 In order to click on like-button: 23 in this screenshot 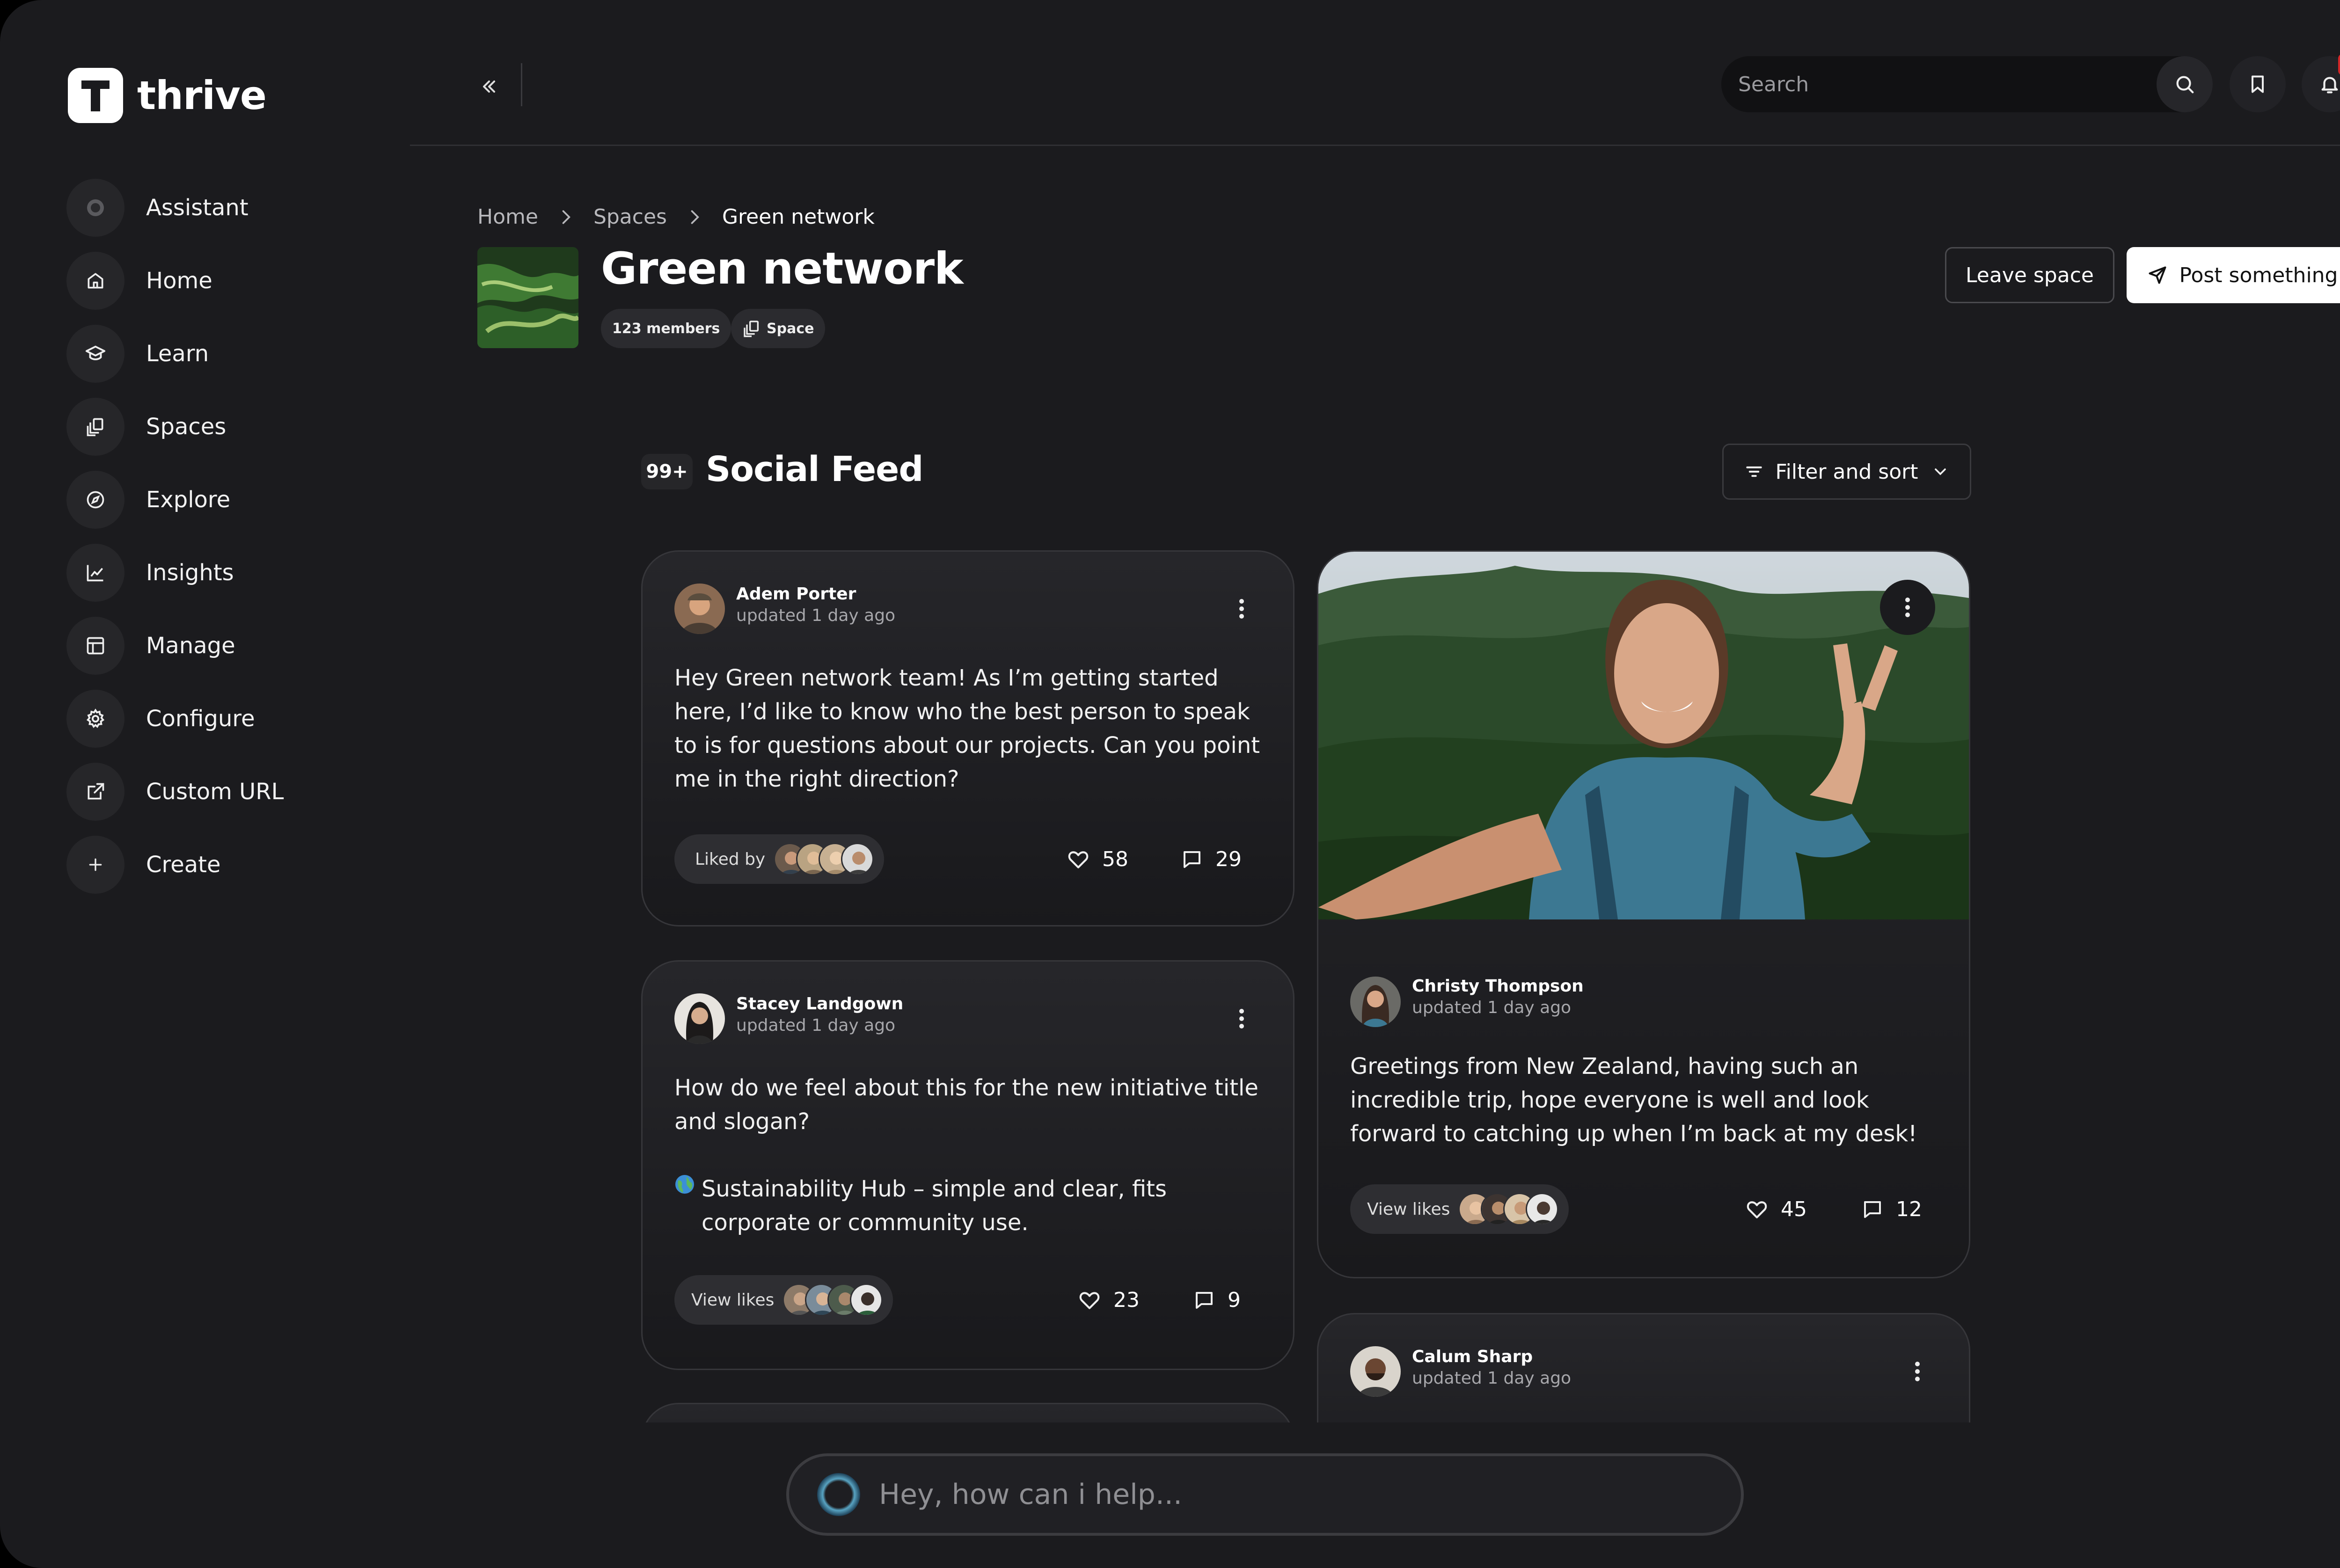, I will do `click(1109, 1300)`.